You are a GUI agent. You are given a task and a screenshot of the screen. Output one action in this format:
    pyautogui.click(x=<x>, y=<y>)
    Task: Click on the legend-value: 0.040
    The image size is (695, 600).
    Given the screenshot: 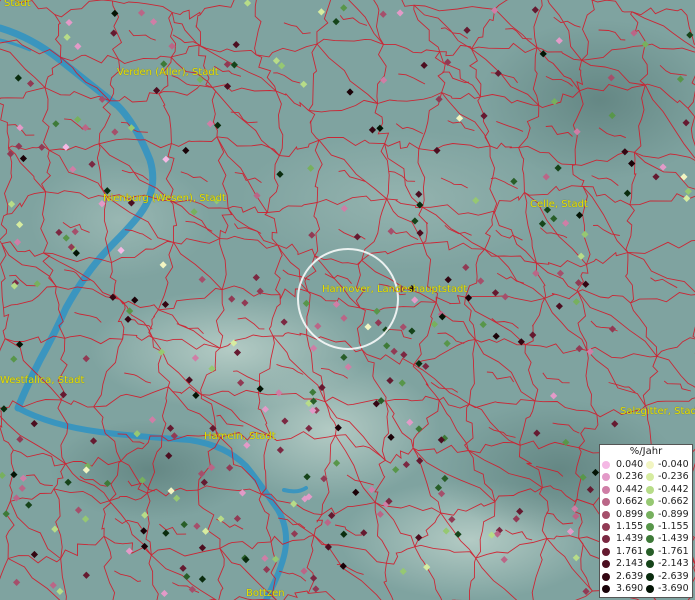 What is the action you would take?
    pyautogui.click(x=630, y=464)
    